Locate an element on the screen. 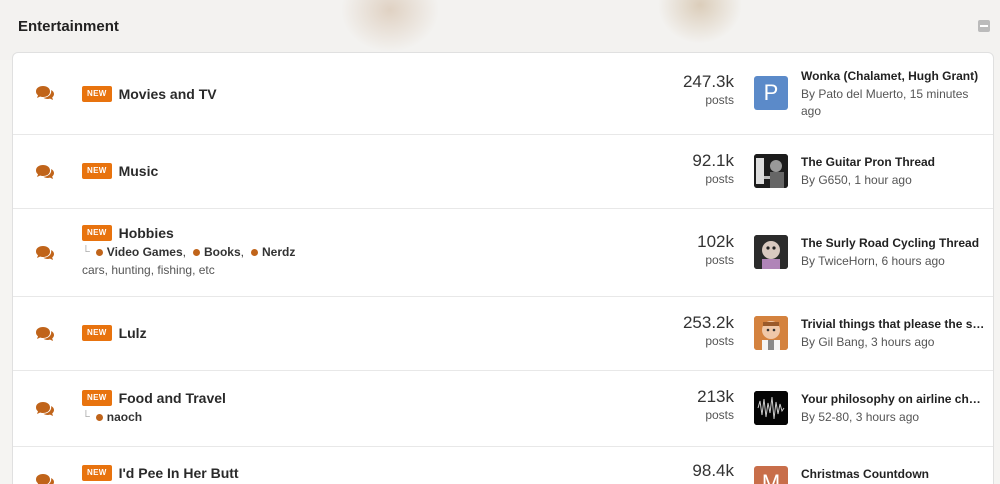  forum-title: Food and Travel is located at coordinates (172, 398).